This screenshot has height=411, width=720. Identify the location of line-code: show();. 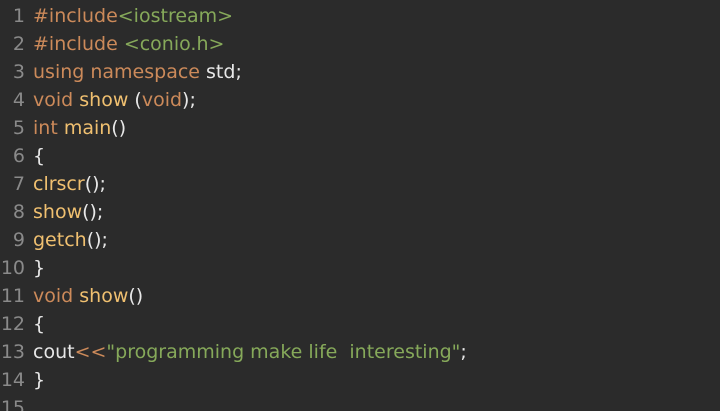
(64, 212).